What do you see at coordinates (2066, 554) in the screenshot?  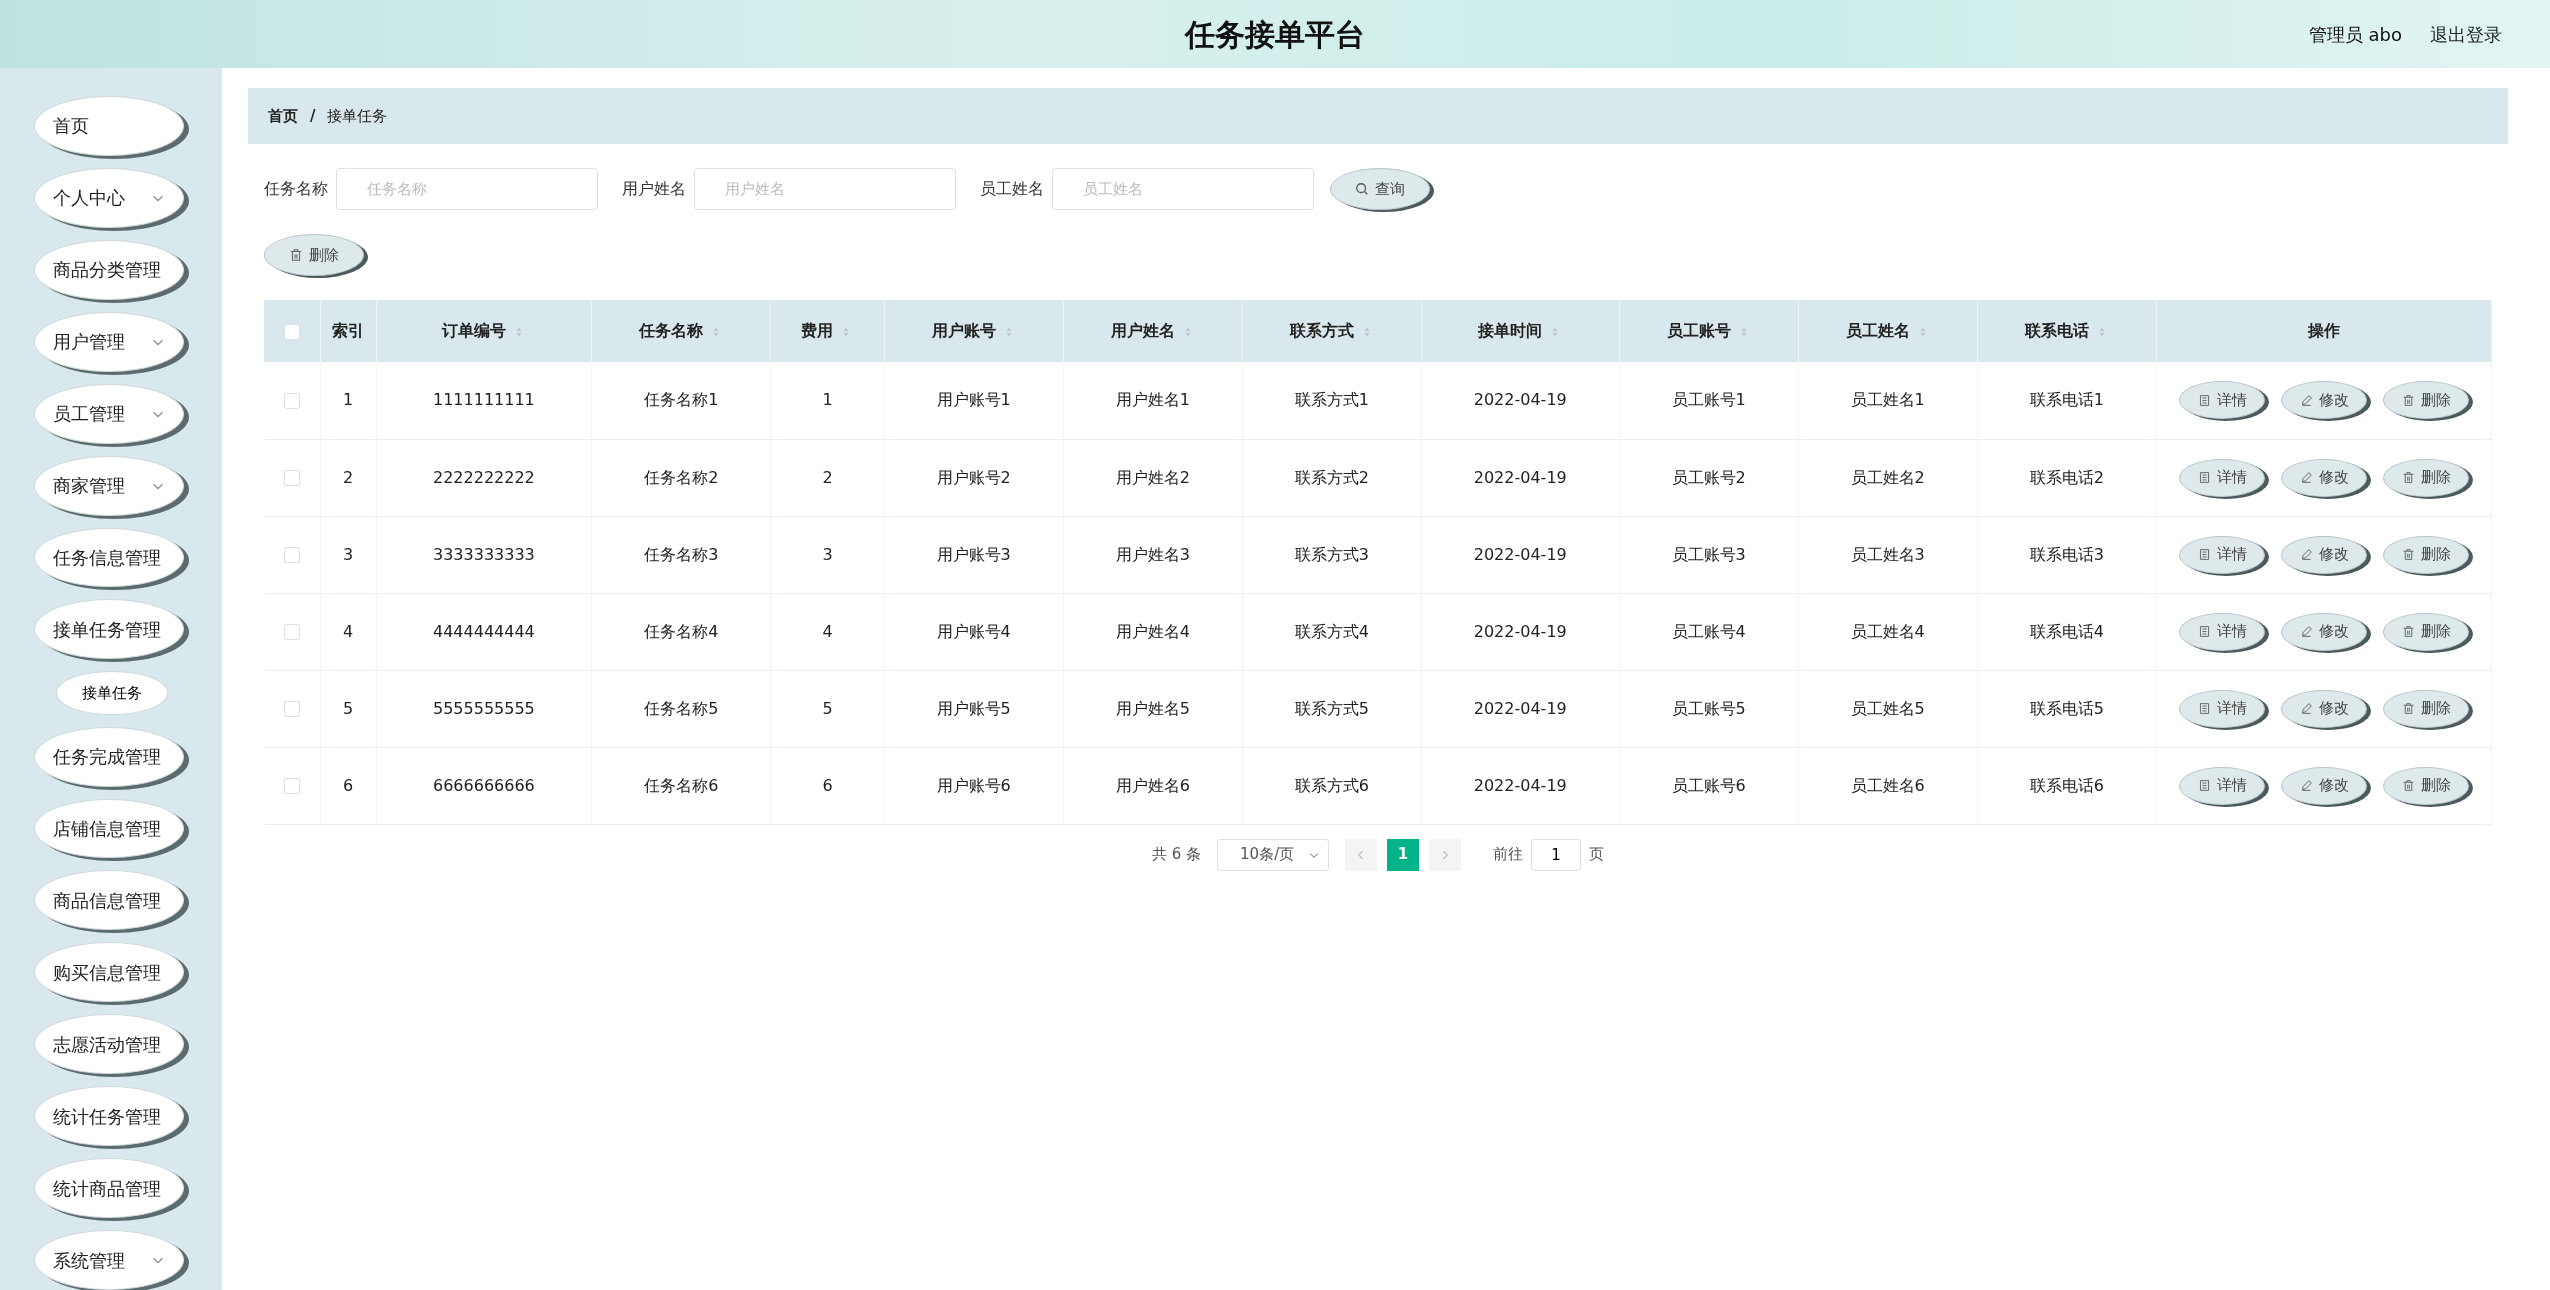 I see `table-cell: 联系电话3` at bounding box center [2066, 554].